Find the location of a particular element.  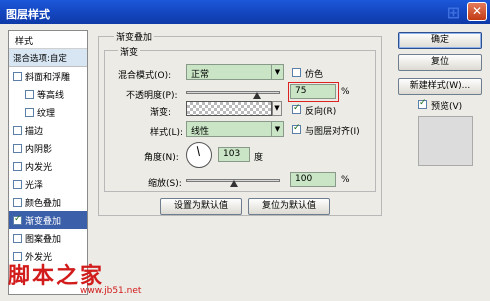

style-item: 描边 is located at coordinates (48, 130).